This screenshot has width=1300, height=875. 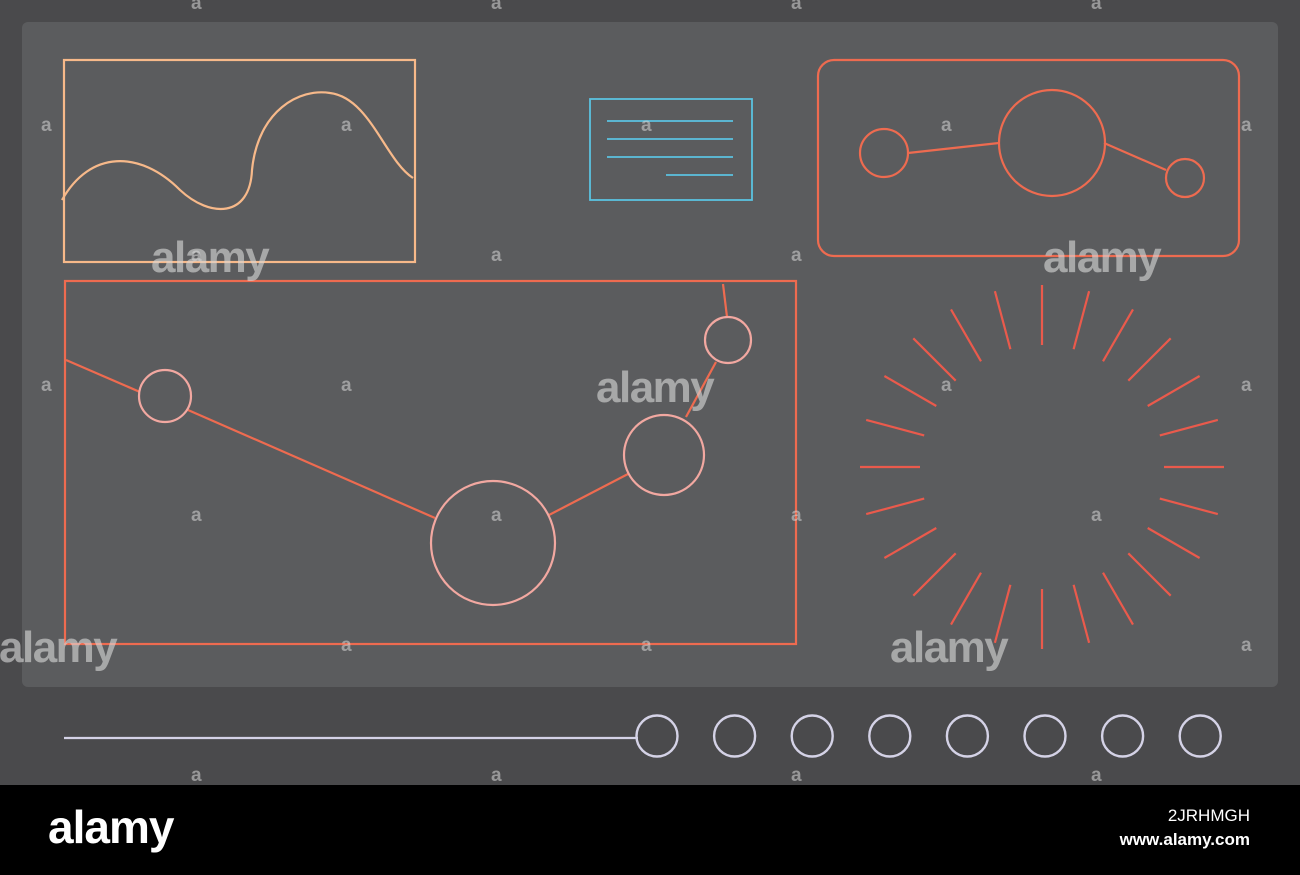 I want to click on footer-logo: alamy, so click(x=111, y=827).